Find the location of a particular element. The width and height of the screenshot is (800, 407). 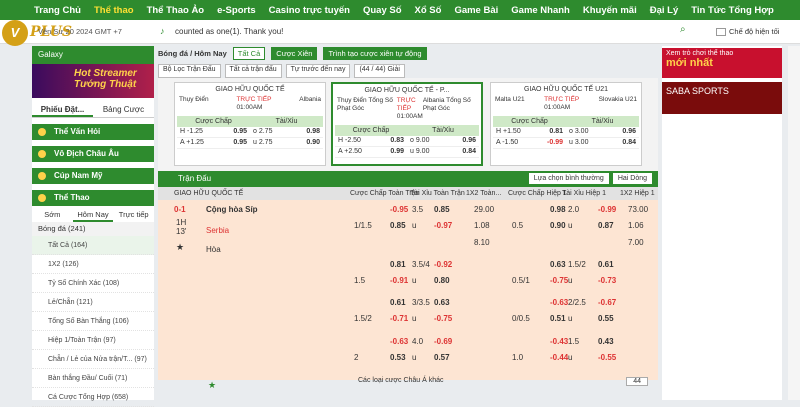

nav-quick-games: Game Nhanh is located at coordinates (540, 10).